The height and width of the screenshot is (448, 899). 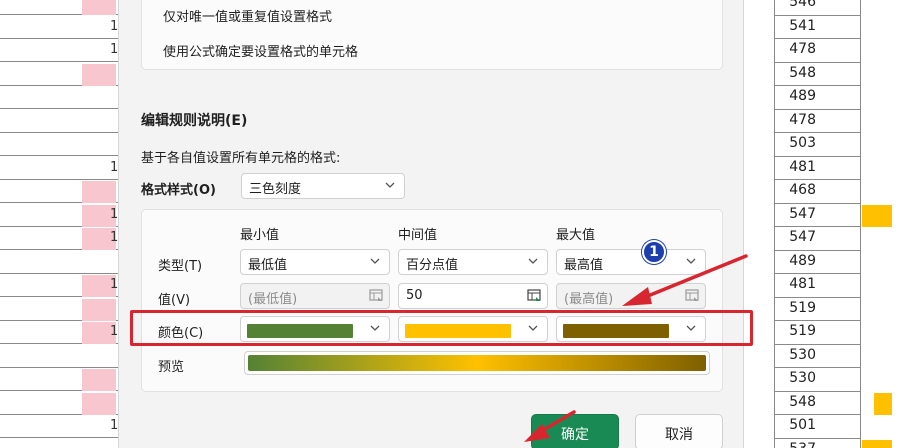 I want to click on type-row-label: 类型(T), so click(x=180, y=266).